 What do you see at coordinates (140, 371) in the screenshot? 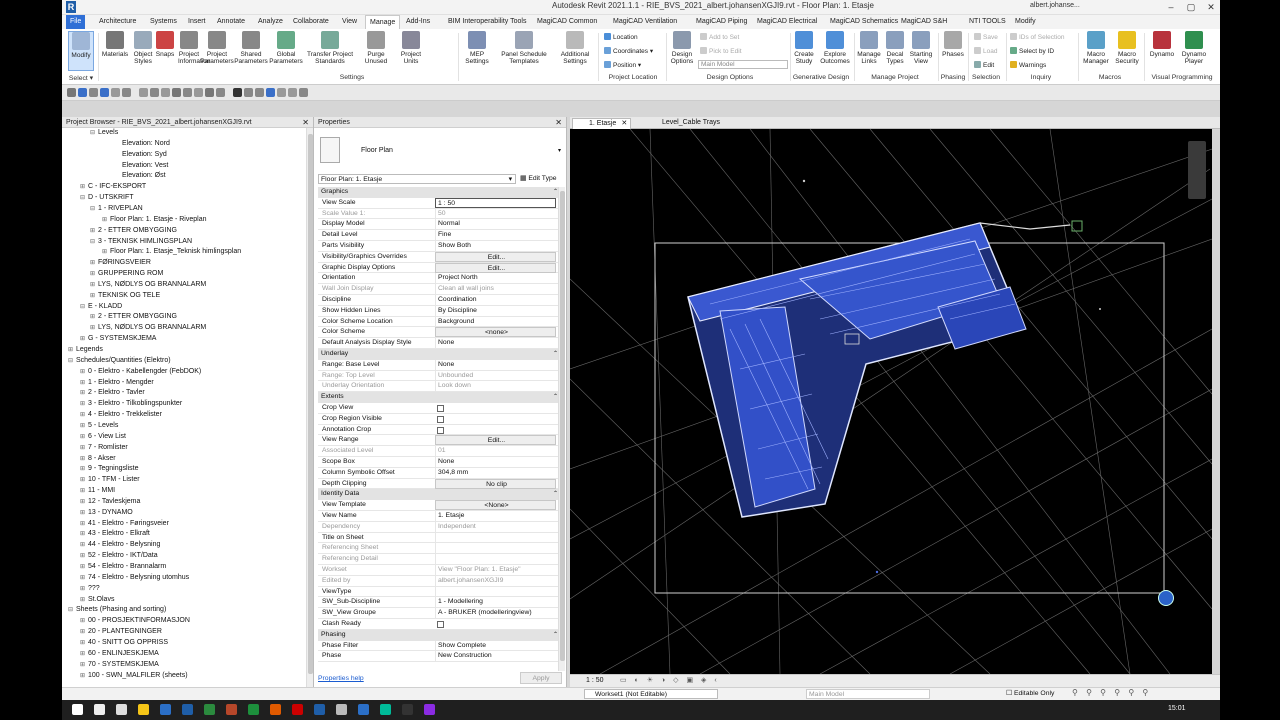
I see `browser-item: ⊞ 0 - Elektro - Kabellengder (FebDOK)` at bounding box center [140, 371].